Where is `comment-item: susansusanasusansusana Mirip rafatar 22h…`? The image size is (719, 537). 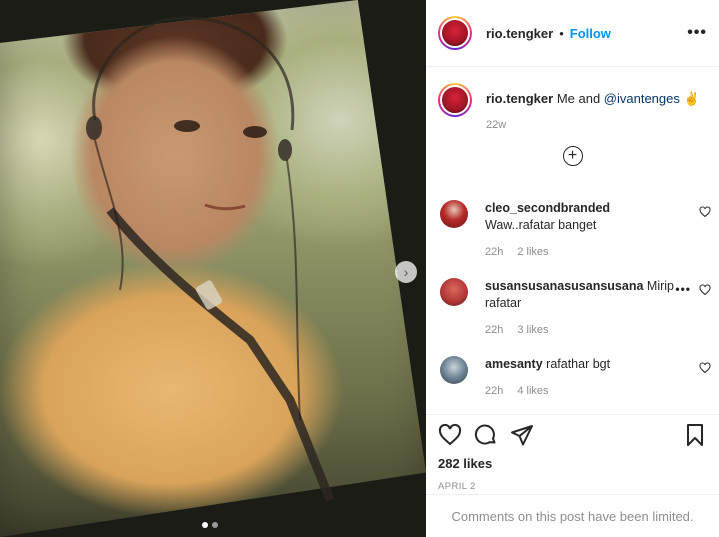 comment-item: susansusanasusansusana Mirip rafatar 22h… is located at coordinates (575, 307).